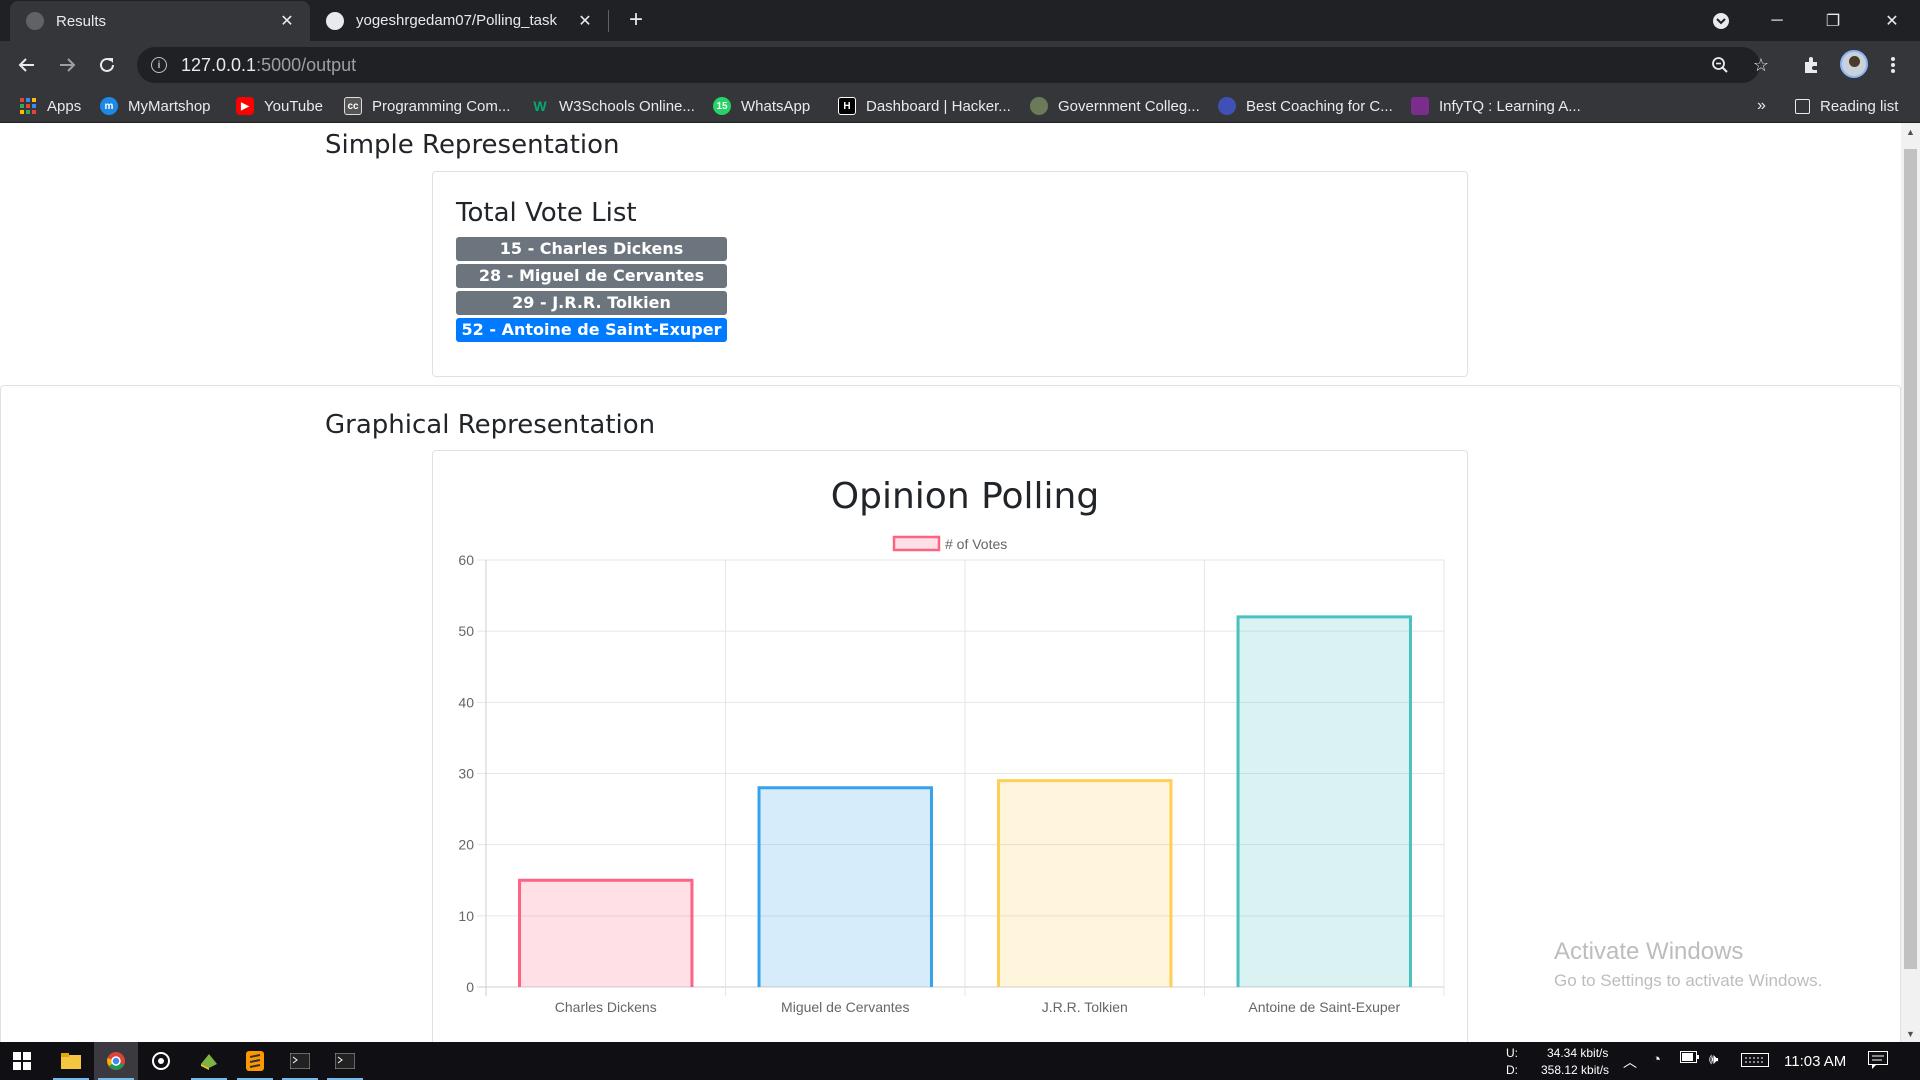 This screenshot has width=1920, height=1080. What do you see at coordinates (335, 20) in the screenshot?
I see `github-icon` at bounding box center [335, 20].